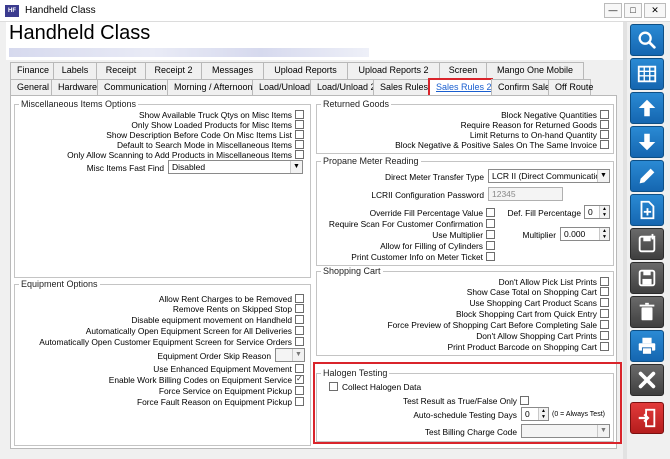 Image resolution: width=670 pixels, height=459 pixels. What do you see at coordinates (210, 87) in the screenshot?
I see `tab-morning-afternoon: Morning / Afternoon` at bounding box center [210, 87].